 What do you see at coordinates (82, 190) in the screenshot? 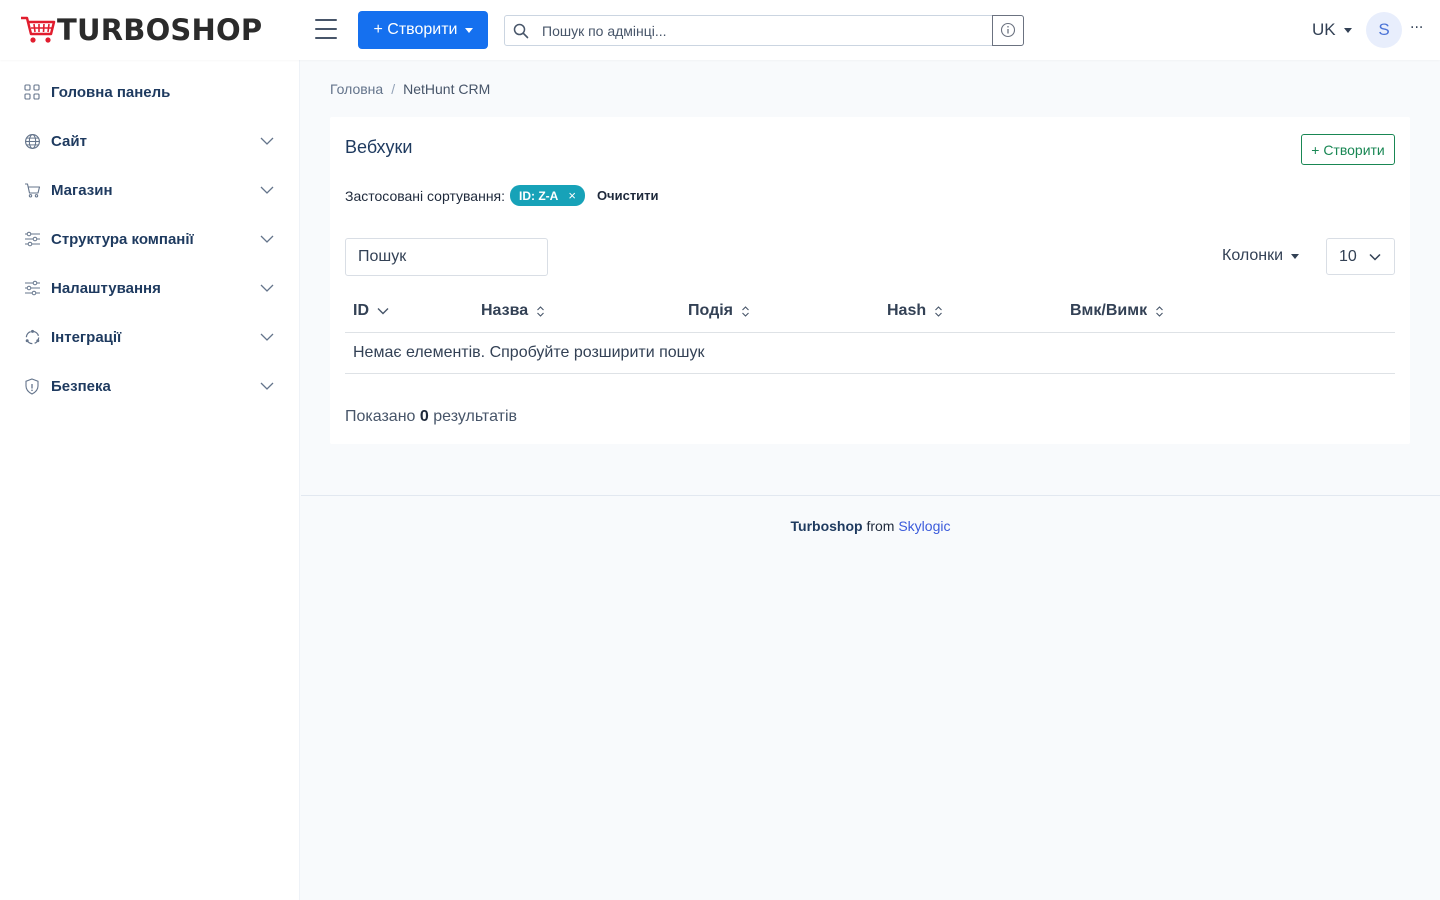
I see `sidebar-item-label: Магазин` at bounding box center [82, 190].